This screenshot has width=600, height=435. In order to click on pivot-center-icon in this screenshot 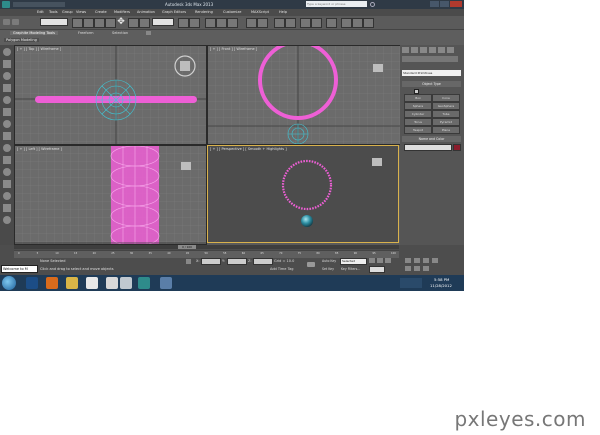, I will do `click(183, 23)`.